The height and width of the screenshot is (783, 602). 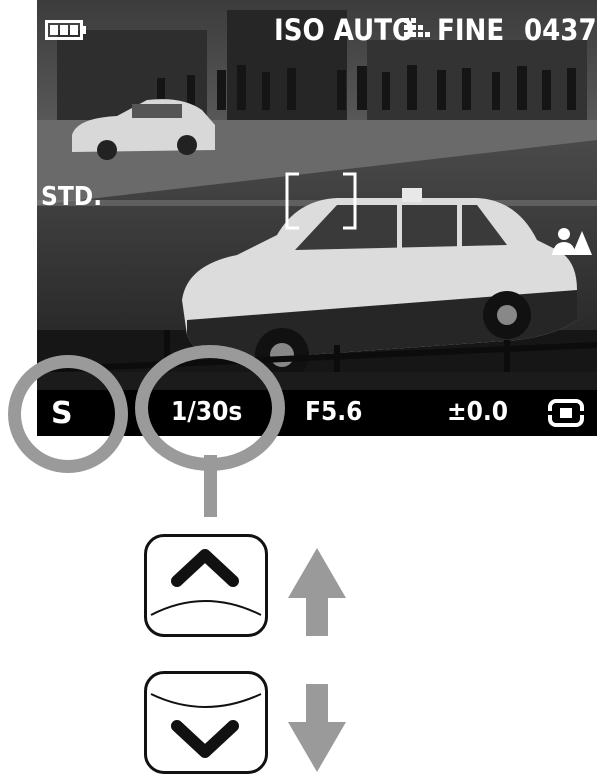 I want to click on aperture-value: F5.6, so click(x=334, y=412).